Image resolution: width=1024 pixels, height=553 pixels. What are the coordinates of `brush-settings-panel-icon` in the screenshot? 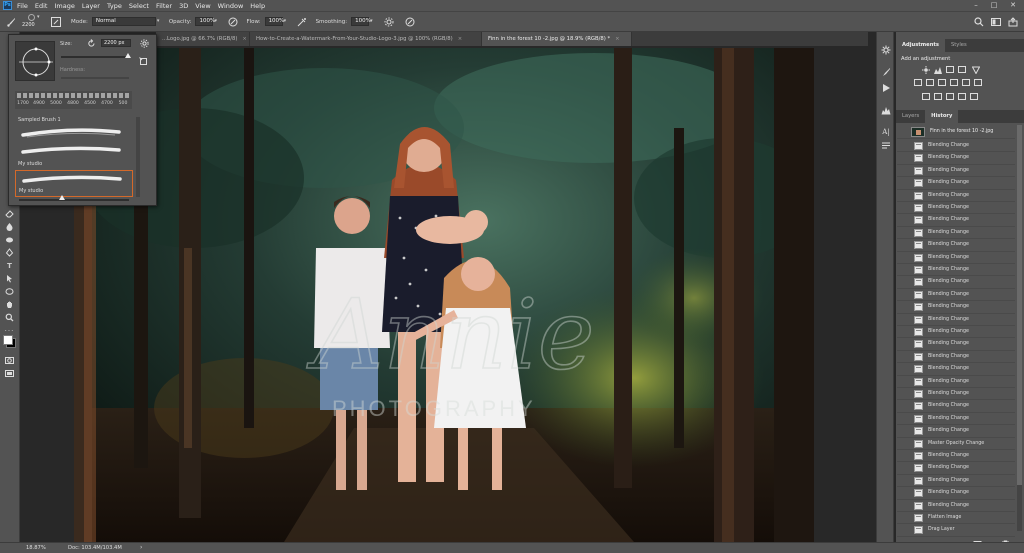 It's located at (886, 72).